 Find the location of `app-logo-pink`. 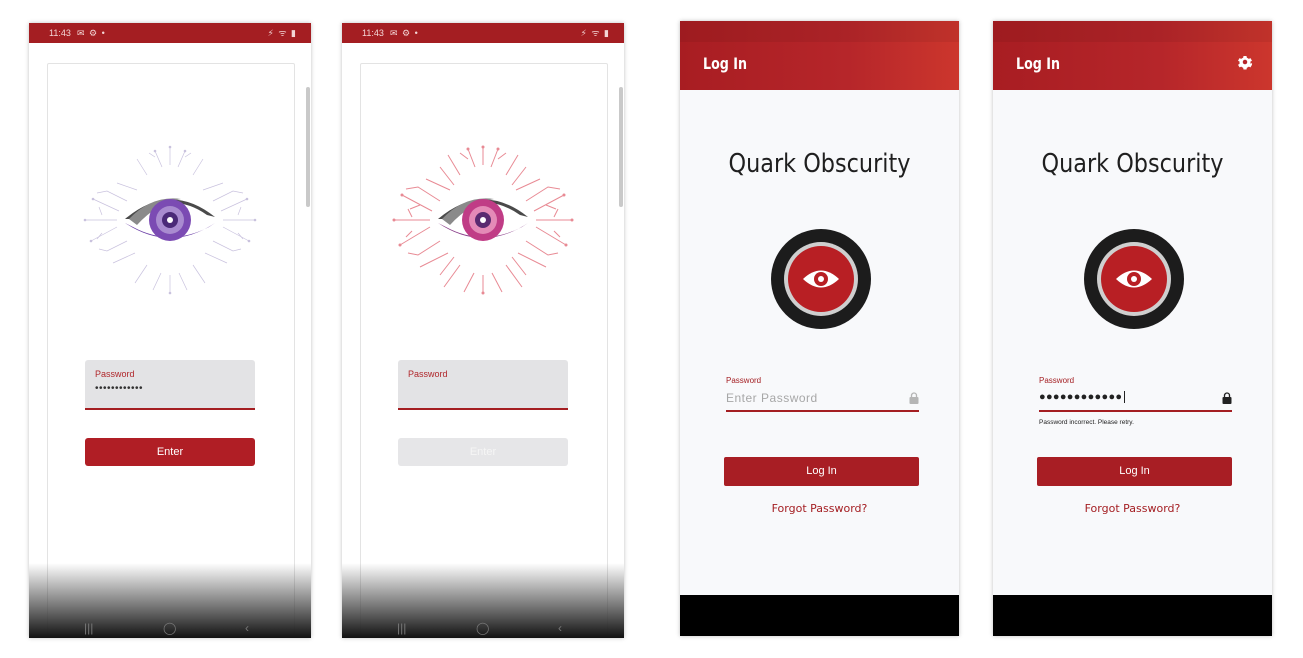

app-logo-pink is located at coordinates (483, 220).